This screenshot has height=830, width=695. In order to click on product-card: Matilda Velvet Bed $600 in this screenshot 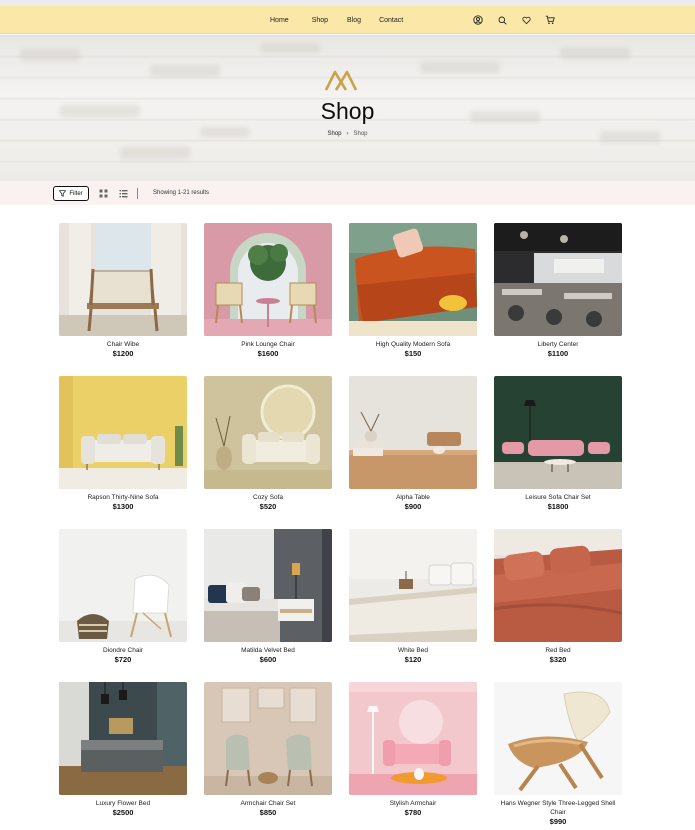, I will do `click(268, 597)`.